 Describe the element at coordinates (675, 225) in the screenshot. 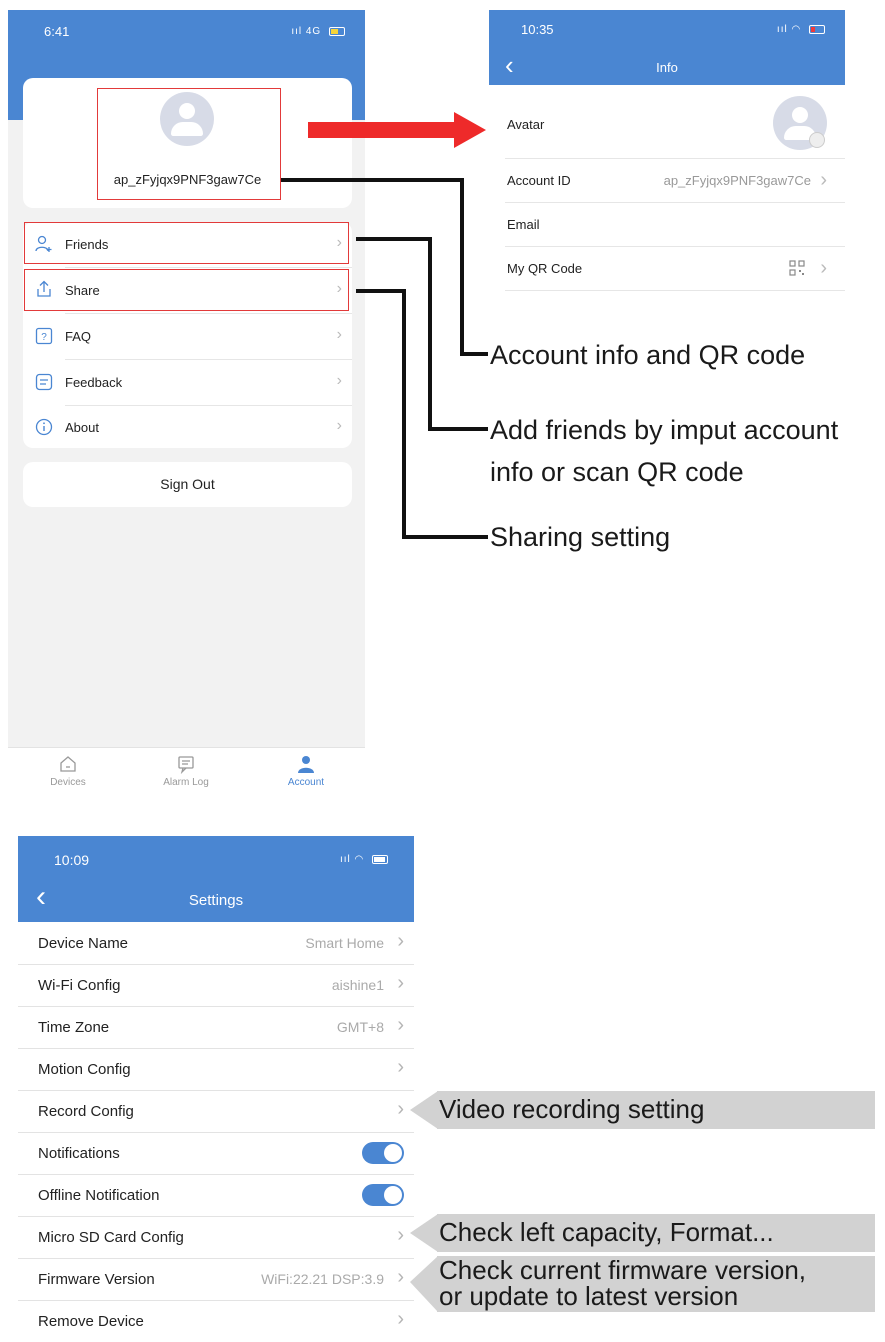

I see `info-row-email: Email` at that location.